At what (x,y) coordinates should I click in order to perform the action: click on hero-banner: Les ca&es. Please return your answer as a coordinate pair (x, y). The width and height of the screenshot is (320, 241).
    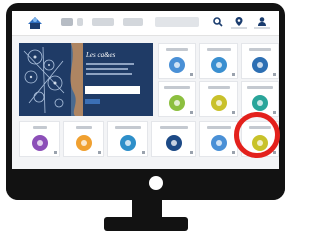
    Looking at the image, I should click on (86, 79).